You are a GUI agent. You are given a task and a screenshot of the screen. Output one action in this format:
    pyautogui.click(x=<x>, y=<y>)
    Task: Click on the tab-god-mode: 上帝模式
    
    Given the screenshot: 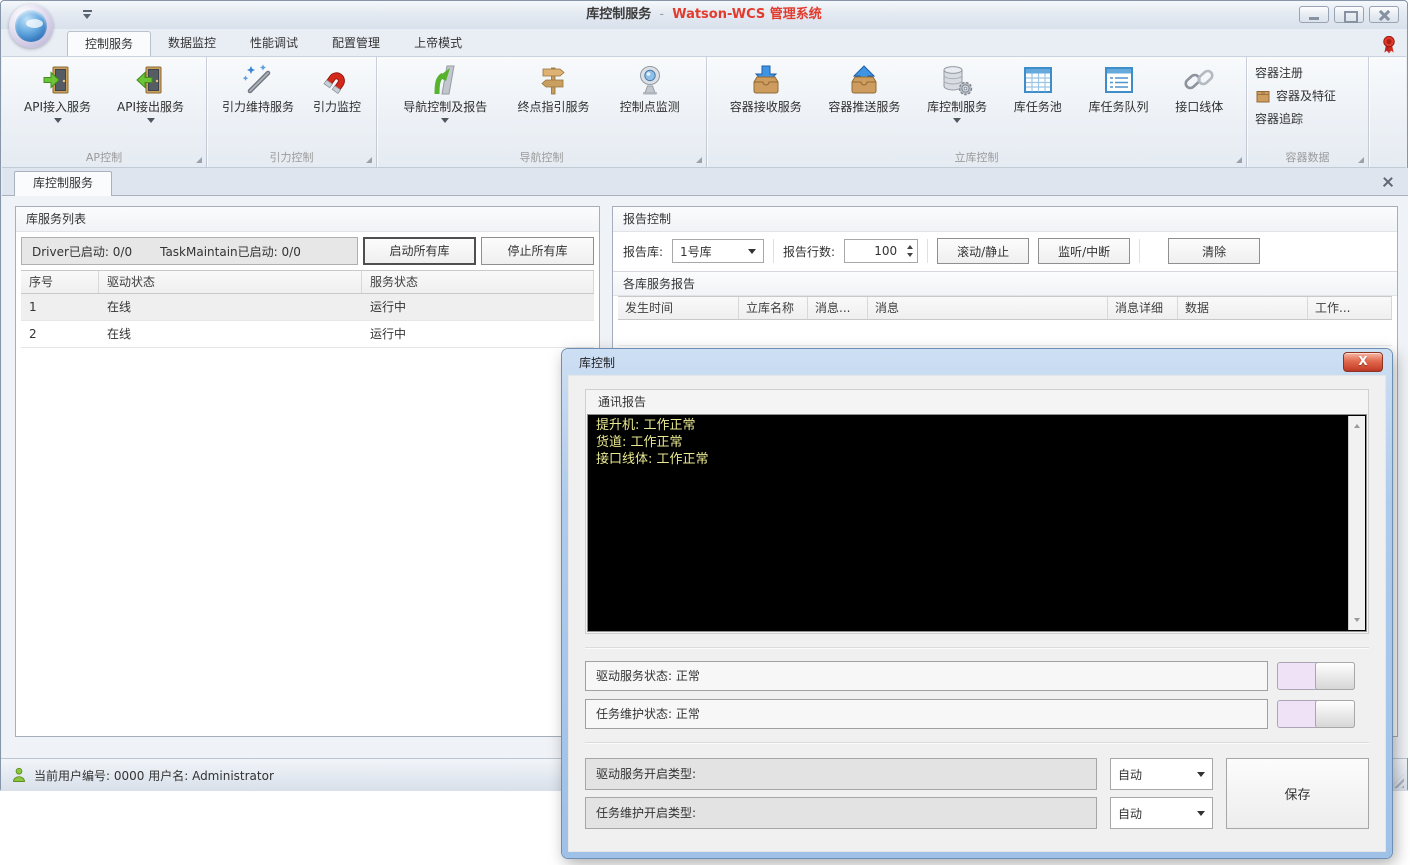 What is the action you would take?
    pyautogui.click(x=438, y=43)
    